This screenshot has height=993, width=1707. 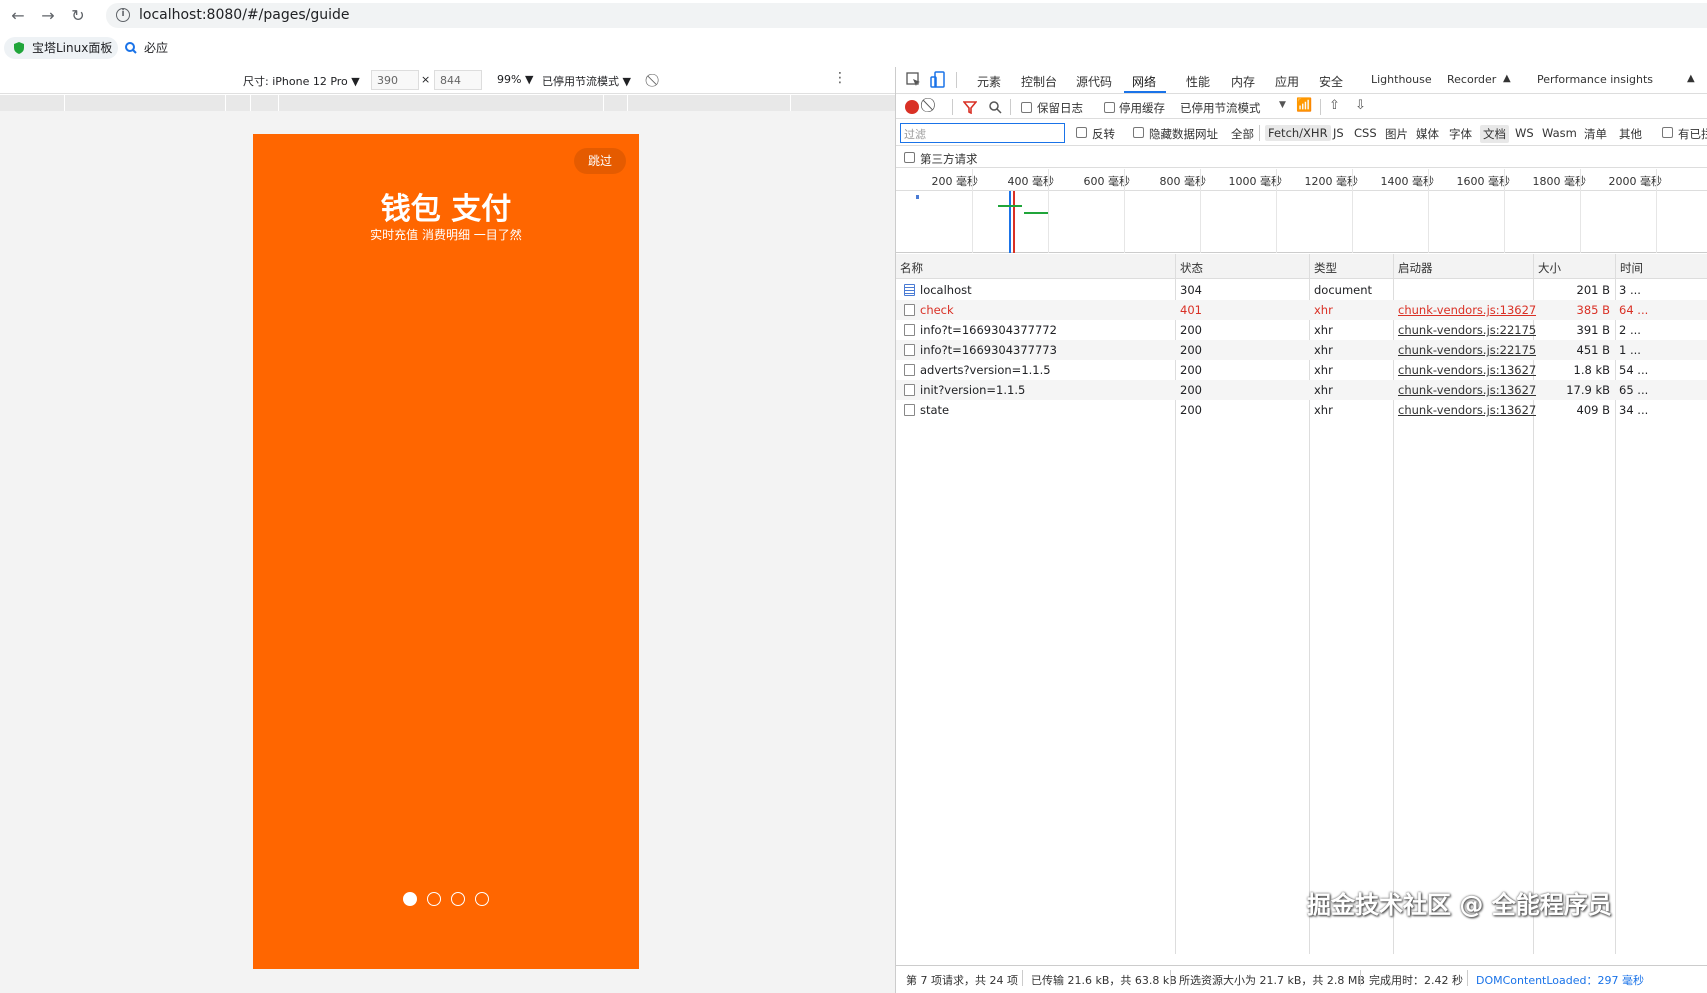 I want to click on request-name: state, so click(x=1045, y=410).